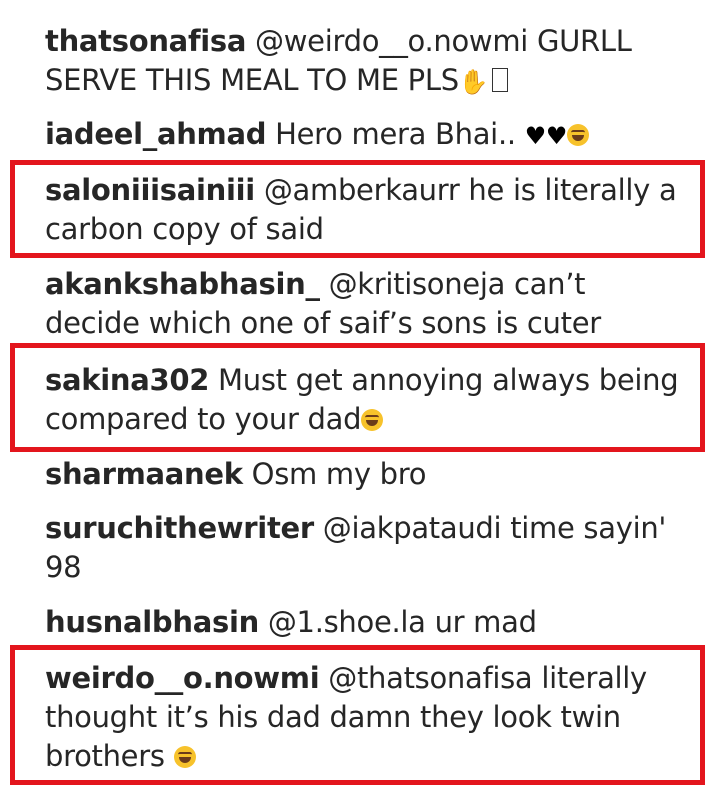 The image size is (725, 791). I want to click on comment-username: weirdo__o.nowmi, so click(182, 678).